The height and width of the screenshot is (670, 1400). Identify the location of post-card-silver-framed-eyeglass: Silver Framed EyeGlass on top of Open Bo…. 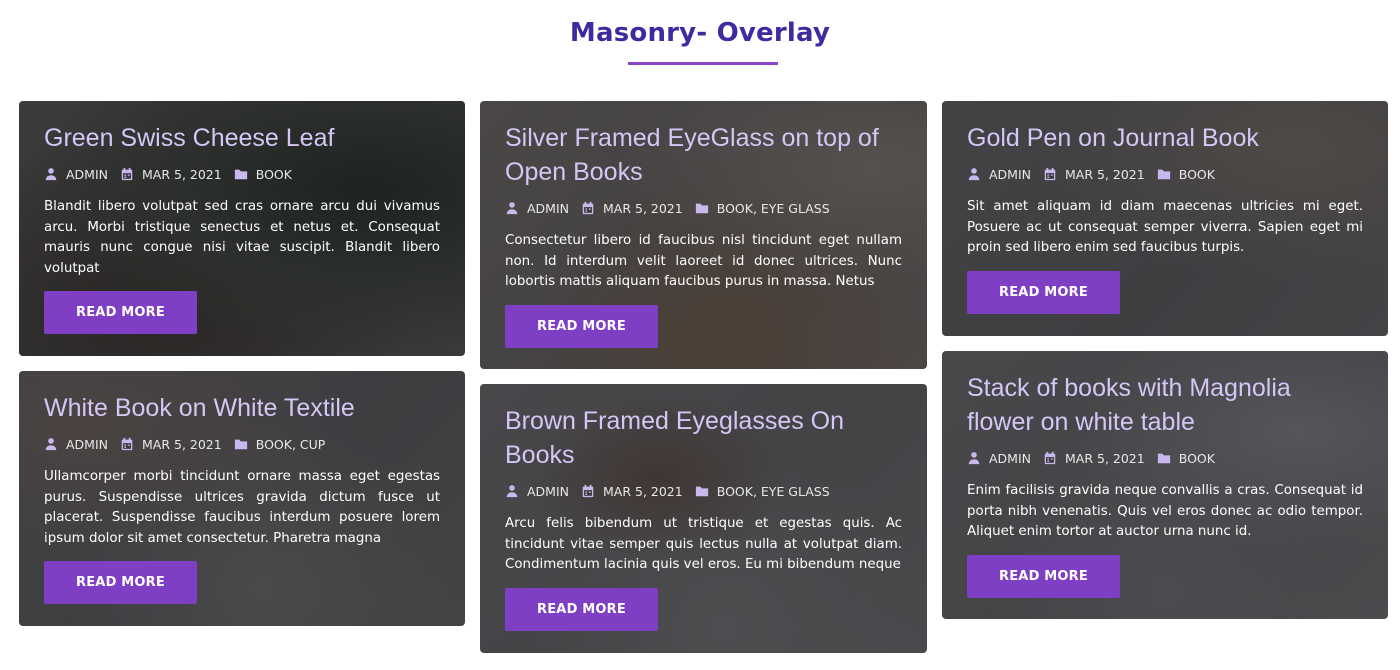
(703, 235).